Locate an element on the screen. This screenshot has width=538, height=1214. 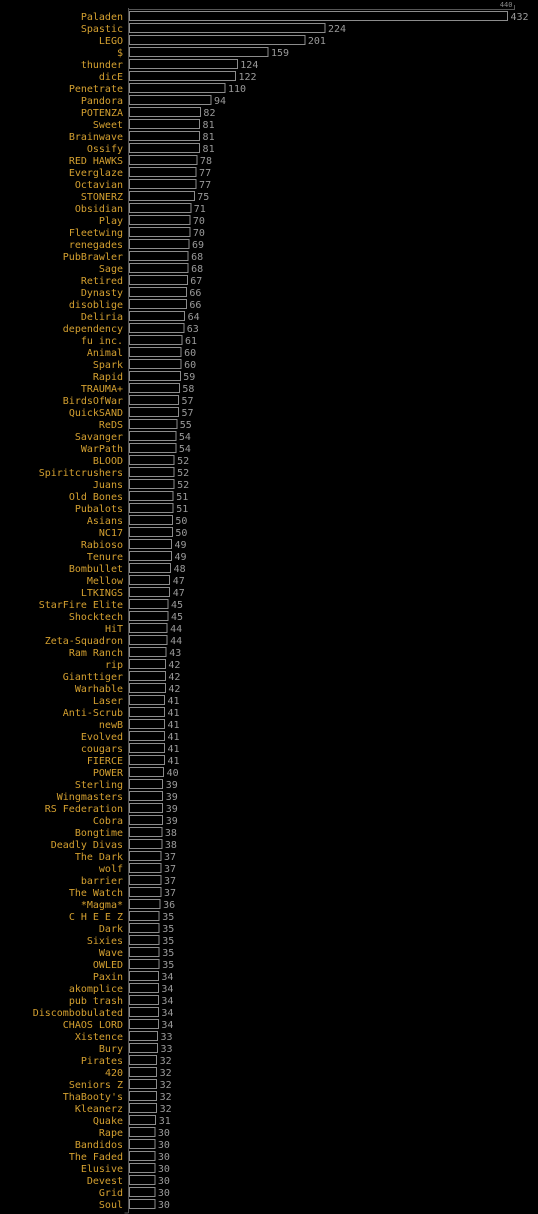
category-label: Anti-Scrub is located at coordinates (93, 713).